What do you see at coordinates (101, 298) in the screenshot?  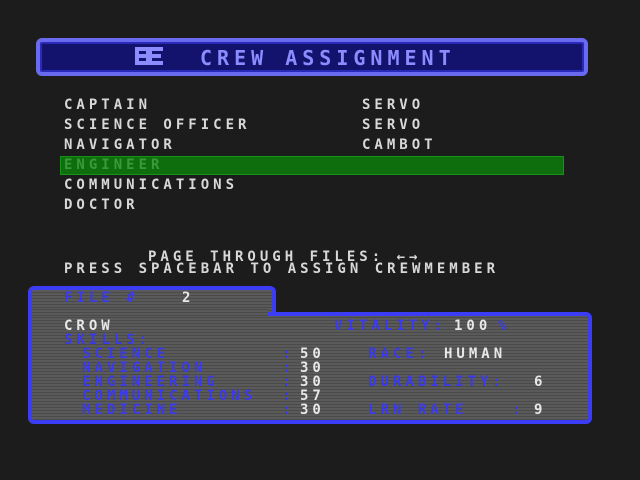 I see `file-label: FILE #` at bounding box center [101, 298].